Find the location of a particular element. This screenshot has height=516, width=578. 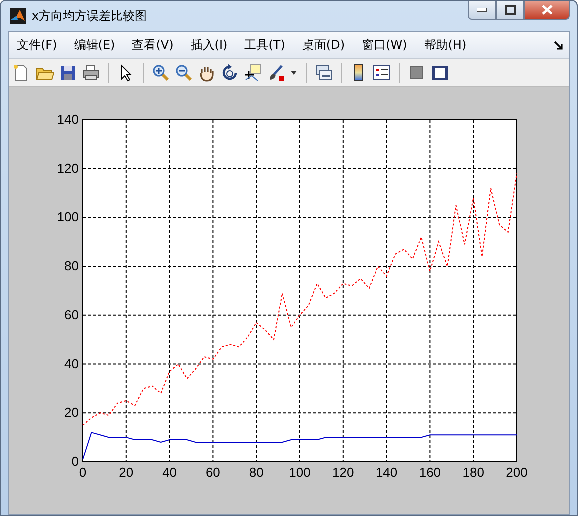

maximize-button is located at coordinates (510, 10).